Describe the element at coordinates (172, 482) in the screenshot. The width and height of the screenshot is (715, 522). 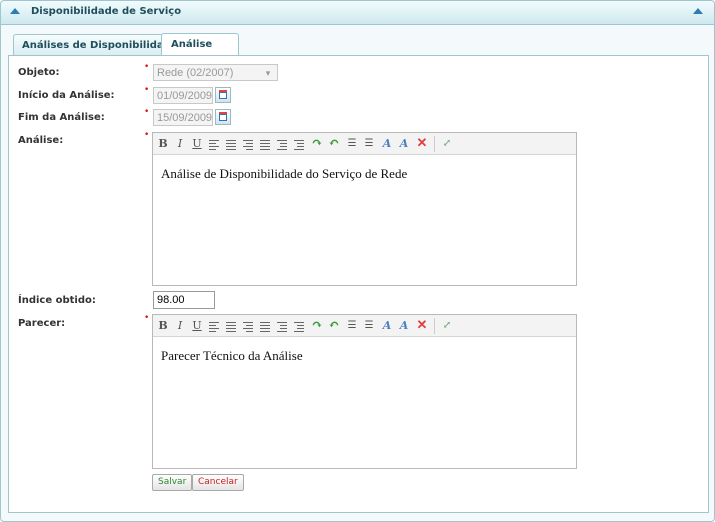
I see `save-button: Salvar` at that location.